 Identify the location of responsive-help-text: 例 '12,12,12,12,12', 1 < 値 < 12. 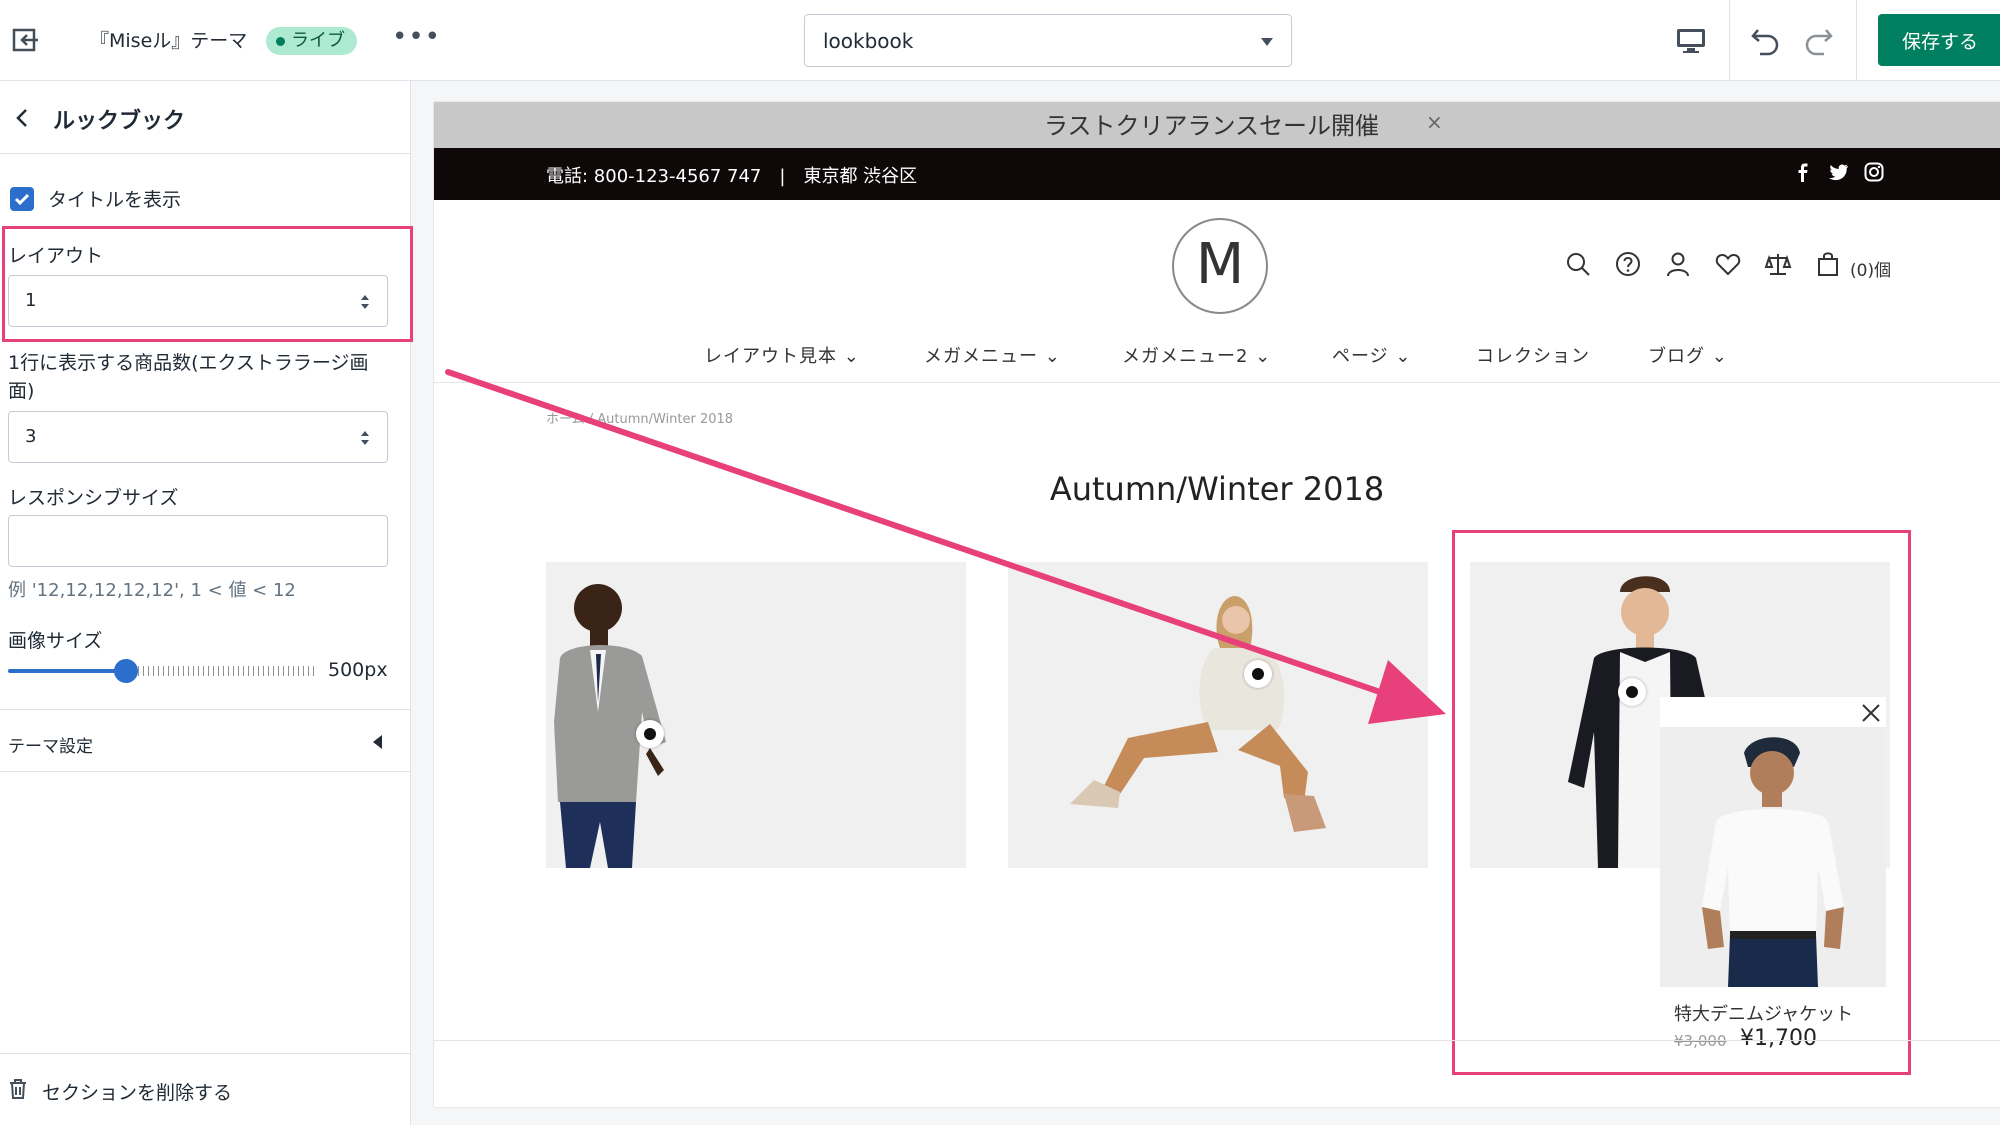
(152, 590).